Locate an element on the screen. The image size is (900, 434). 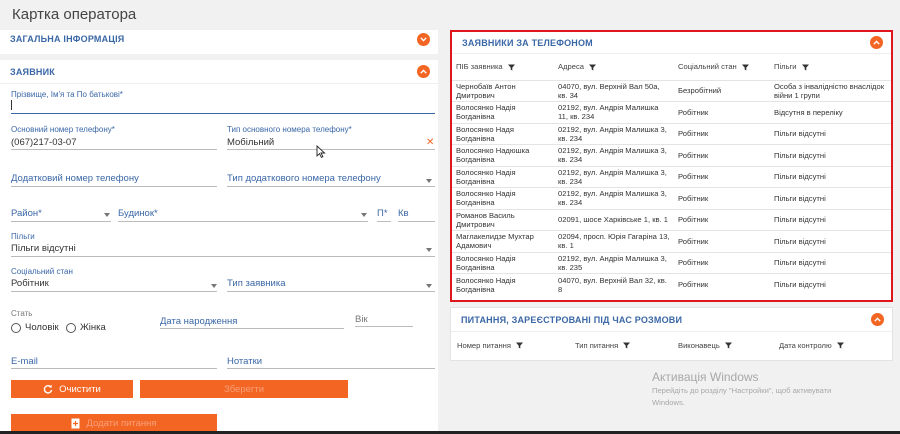
table-cell: 02192, вул. Андрія Малишка 3, кв. 235 is located at coordinates (614, 262).